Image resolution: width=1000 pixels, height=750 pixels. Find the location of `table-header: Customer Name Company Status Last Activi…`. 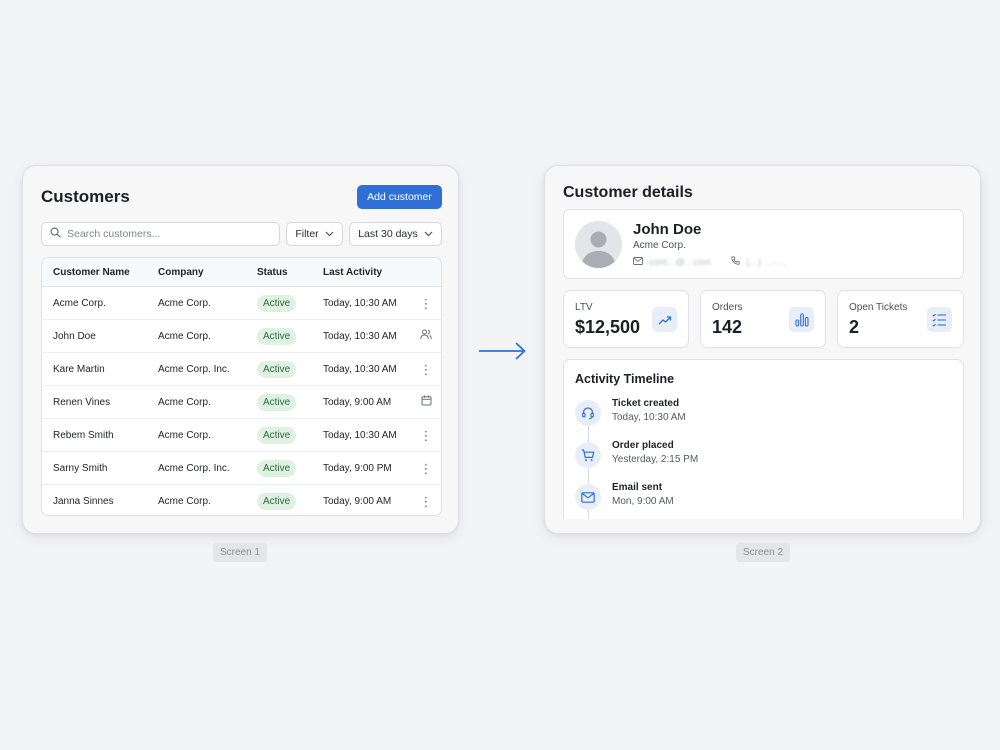

table-header: Customer Name Company Status Last Activi… is located at coordinates (241, 272).